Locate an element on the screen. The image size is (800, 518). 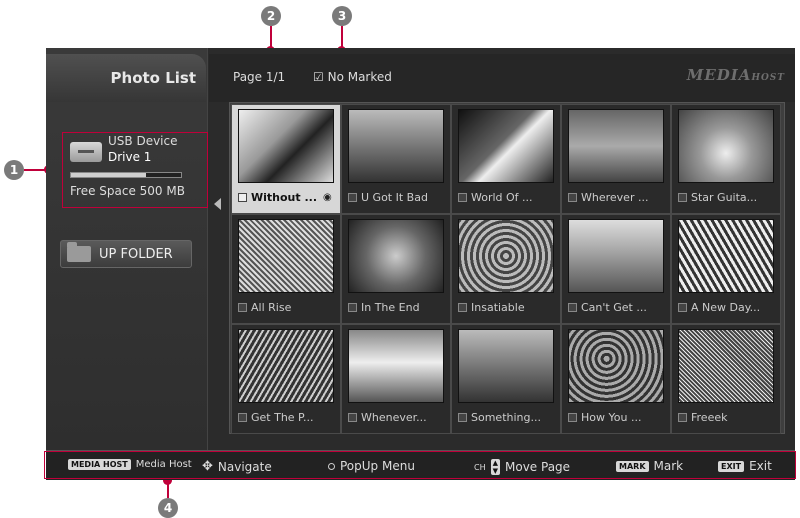
photo-caption: All Rise is located at coordinates (288, 307).